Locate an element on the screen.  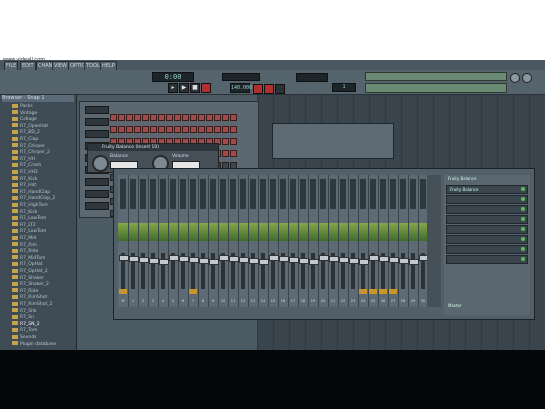
mixer-strip: 29 is located at coordinates (413, 241).